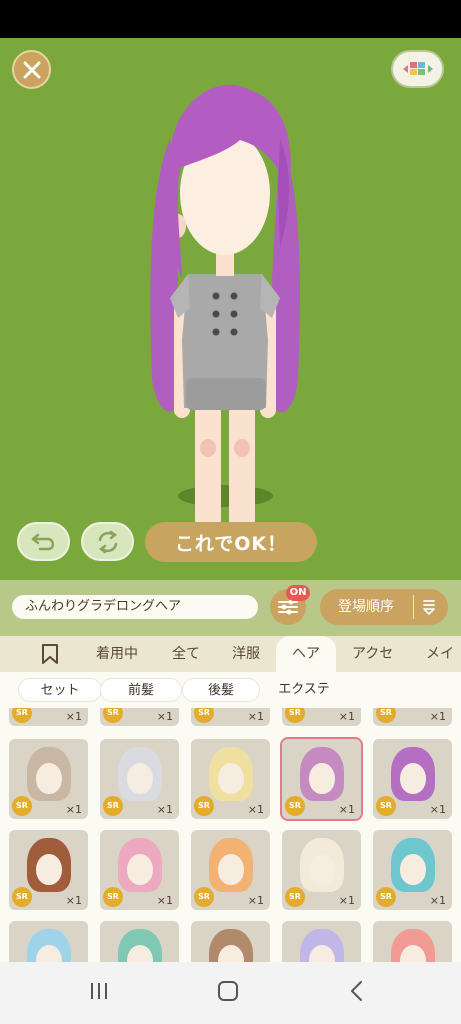  I want to click on rotate-button, so click(107, 541).